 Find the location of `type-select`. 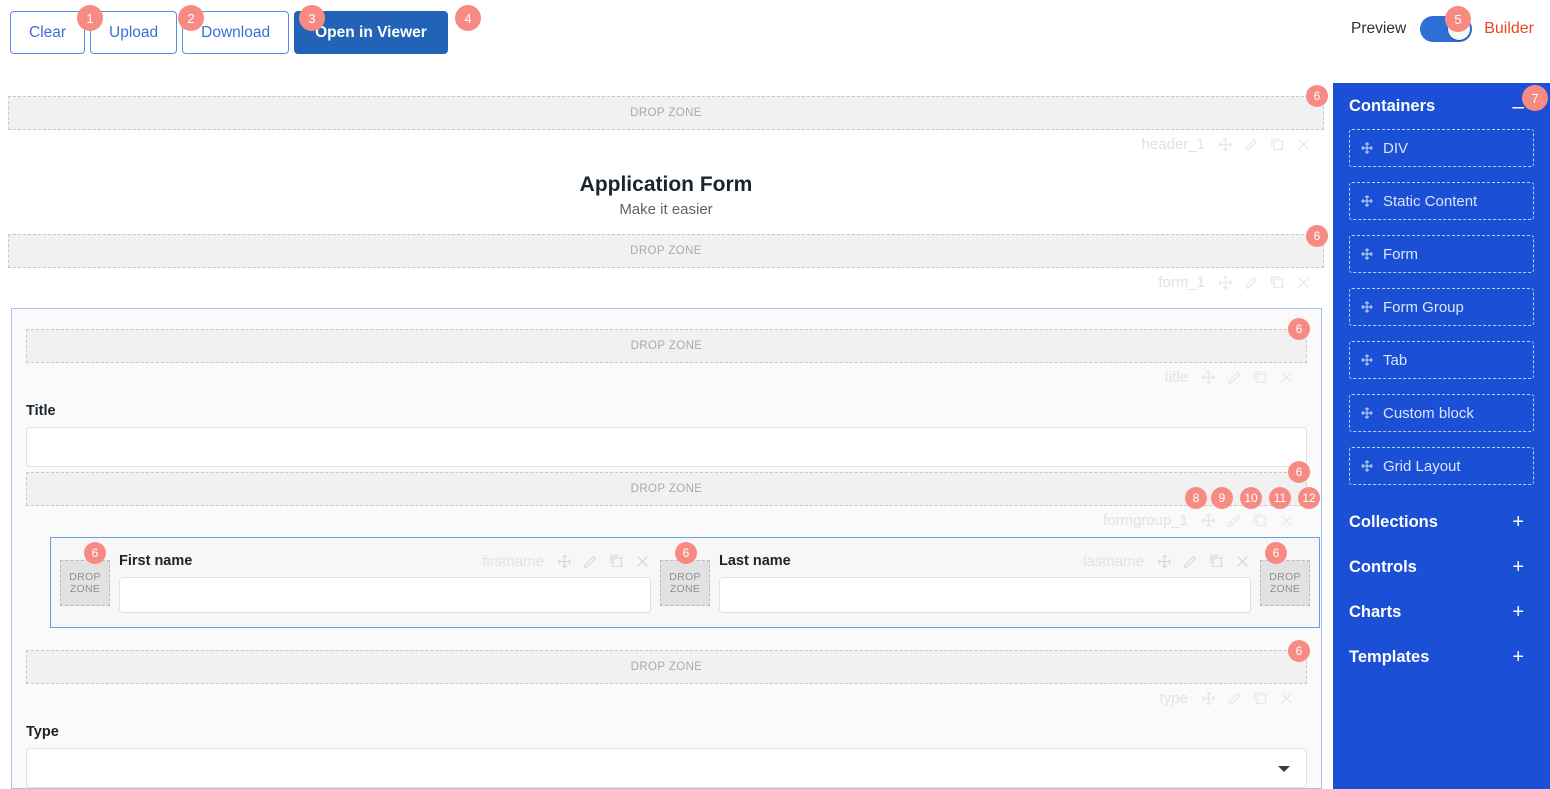

type-select is located at coordinates (666, 768).